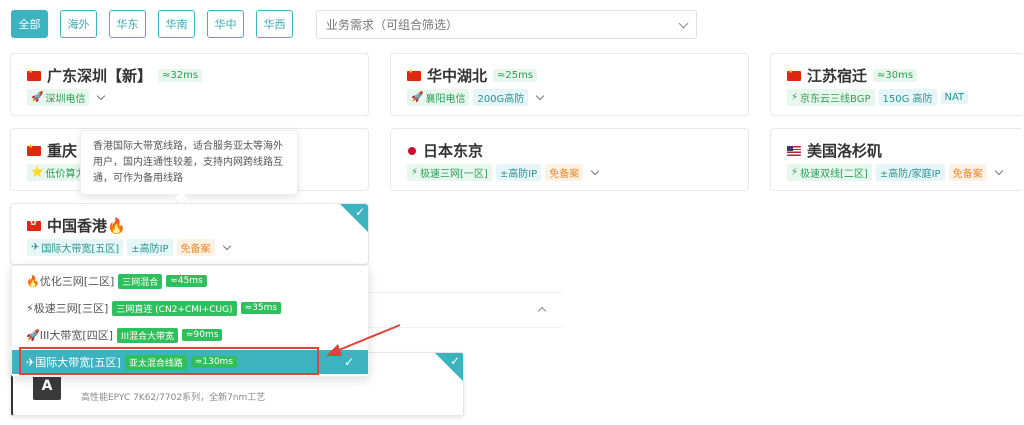 Image resolution: width=1024 pixels, height=425 pixels. What do you see at coordinates (954, 97) in the screenshot?
I see `nat-tag: NAT` at bounding box center [954, 97].